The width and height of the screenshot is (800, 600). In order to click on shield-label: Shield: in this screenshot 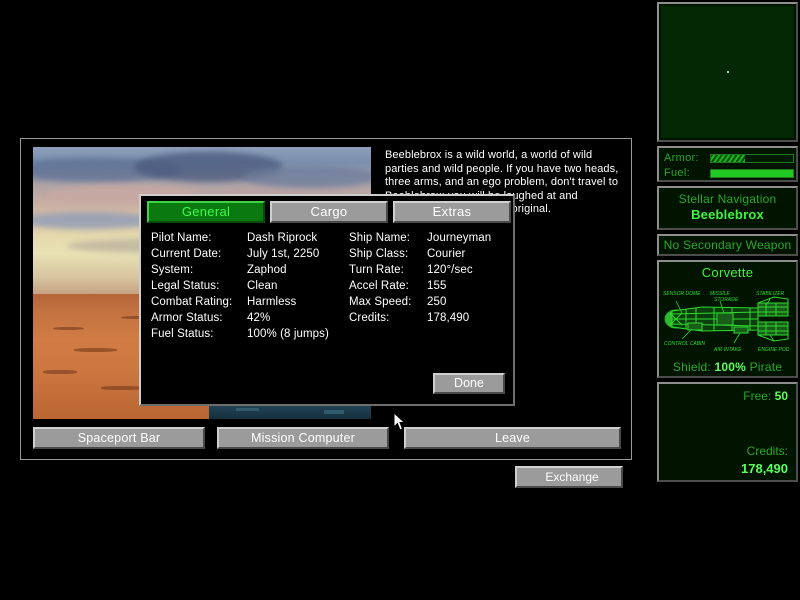, I will do `click(691, 367)`.